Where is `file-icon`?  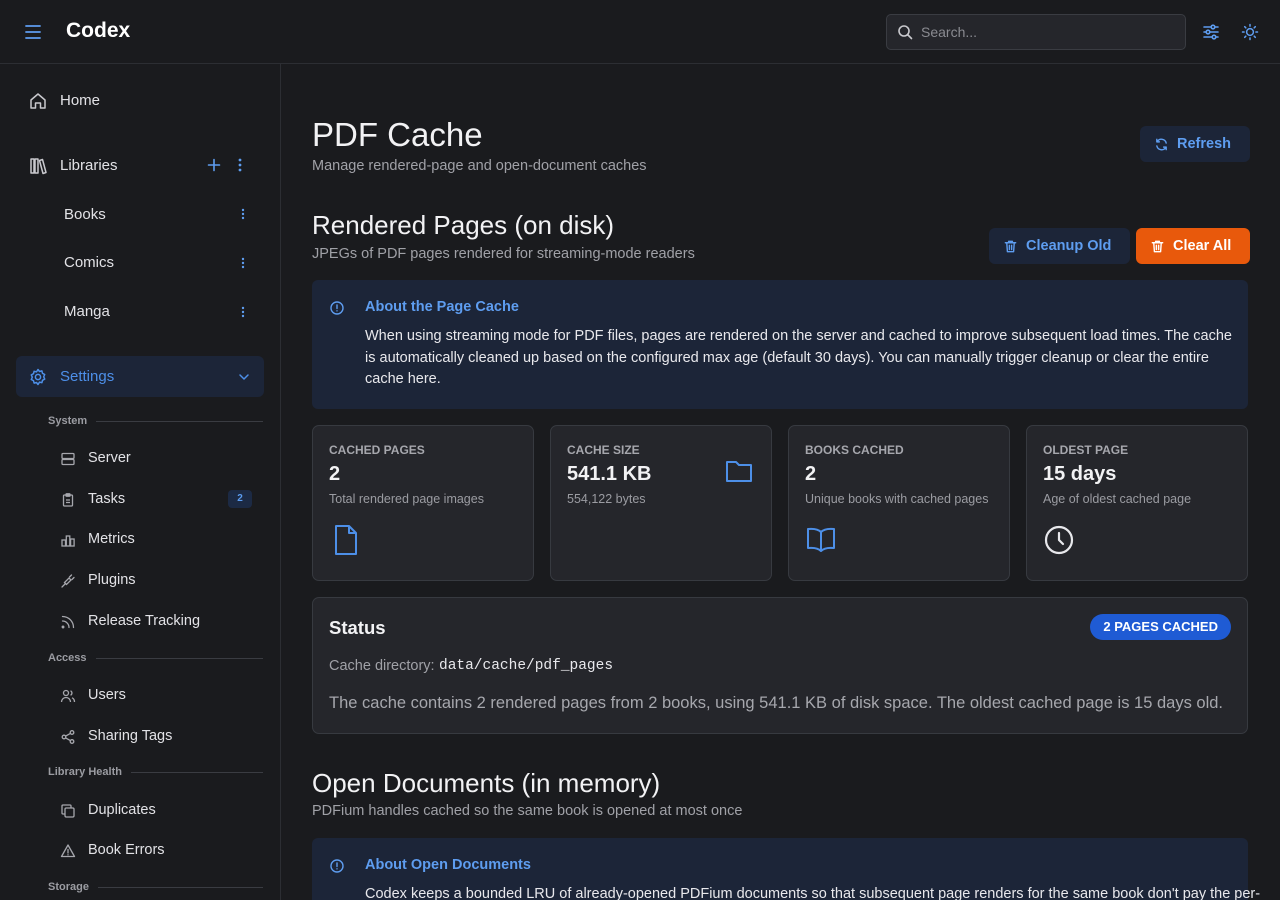 file-icon is located at coordinates (346, 540).